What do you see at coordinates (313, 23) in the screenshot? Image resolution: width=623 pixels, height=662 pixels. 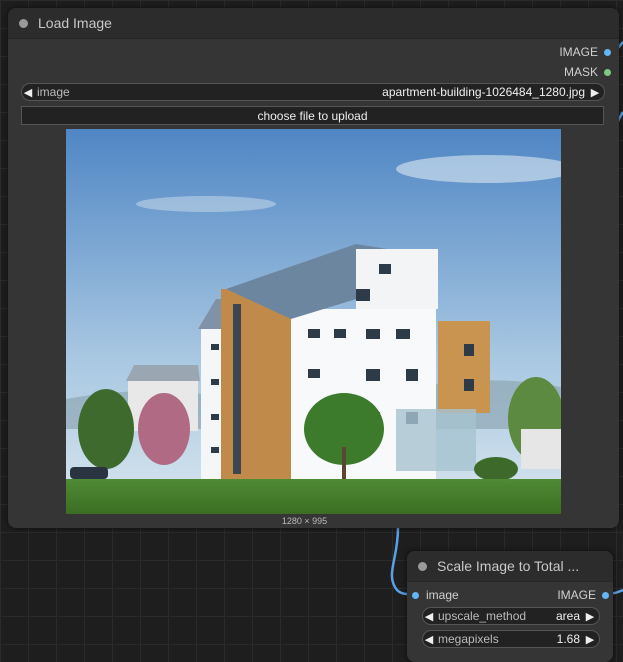 I see `load-image-title-bar: Load Image` at bounding box center [313, 23].